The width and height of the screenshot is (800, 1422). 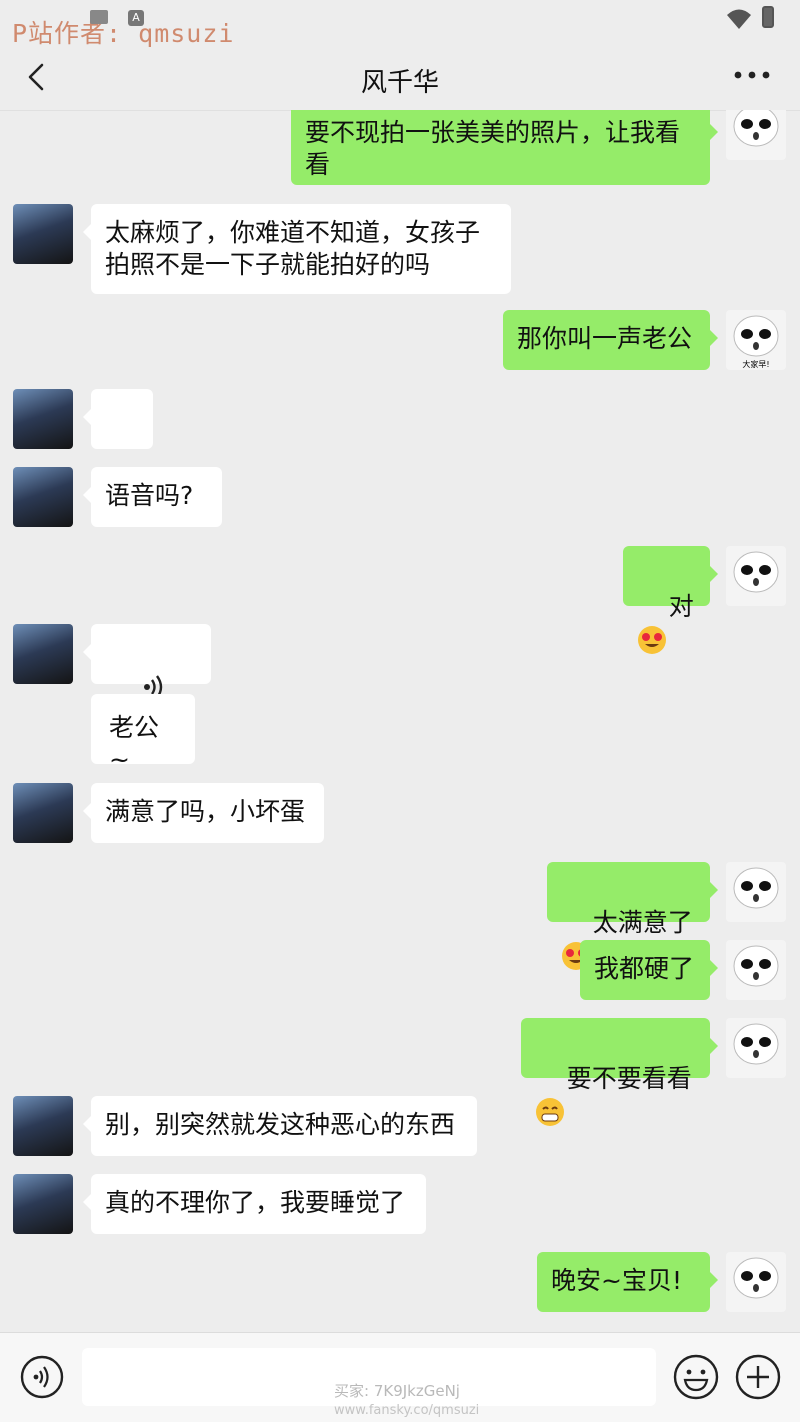 I want to click on message-bubble-incoming: 语音吗?, so click(x=152, y=497).